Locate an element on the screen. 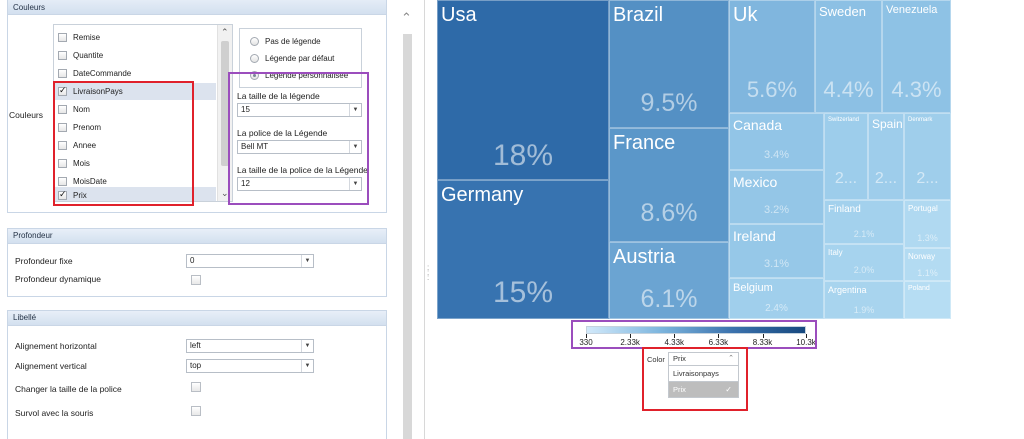 The width and height of the screenshot is (1024, 439). treemap-tile-label: Mexico is located at coordinates (755, 182).